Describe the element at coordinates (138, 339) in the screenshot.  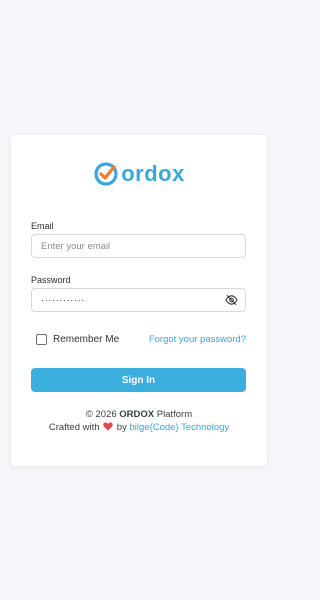
I see `remember-forgot-row: Remember Me Forgot your password?` at that location.